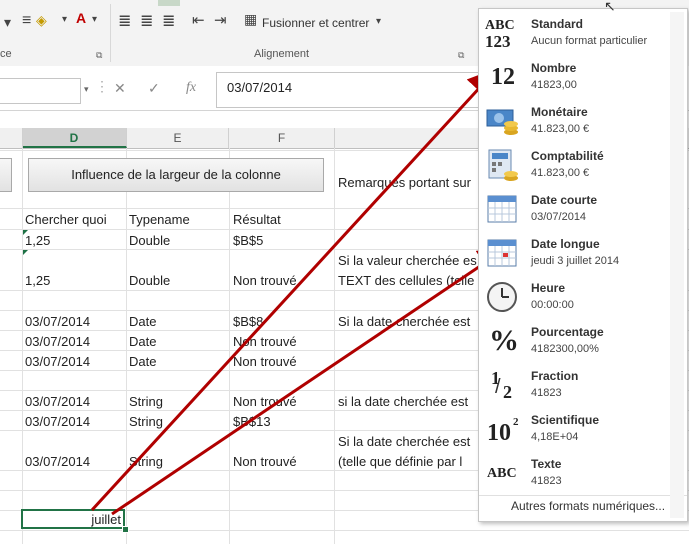  Describe the element at coordinates (574, 167) in the screenshot. I see `format-option-comptabilite: Comptabilité 41.823,00 €` at that location.